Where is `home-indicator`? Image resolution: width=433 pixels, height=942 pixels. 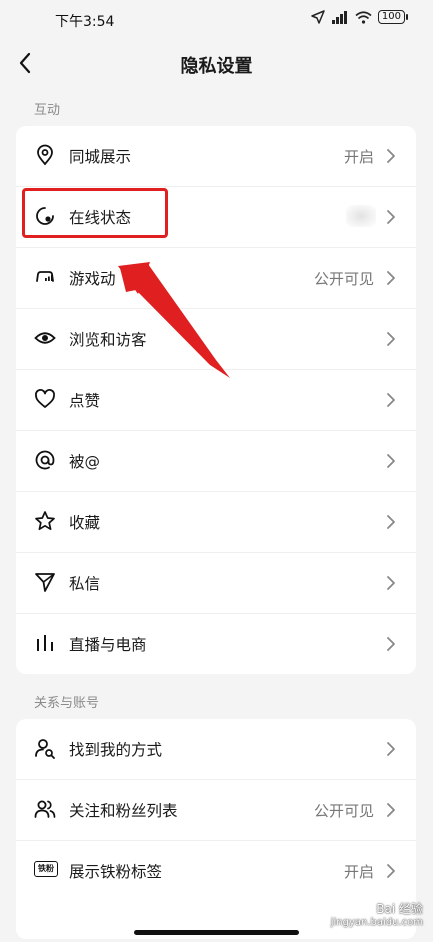
home-indicator is located at coordinates (216, 932).